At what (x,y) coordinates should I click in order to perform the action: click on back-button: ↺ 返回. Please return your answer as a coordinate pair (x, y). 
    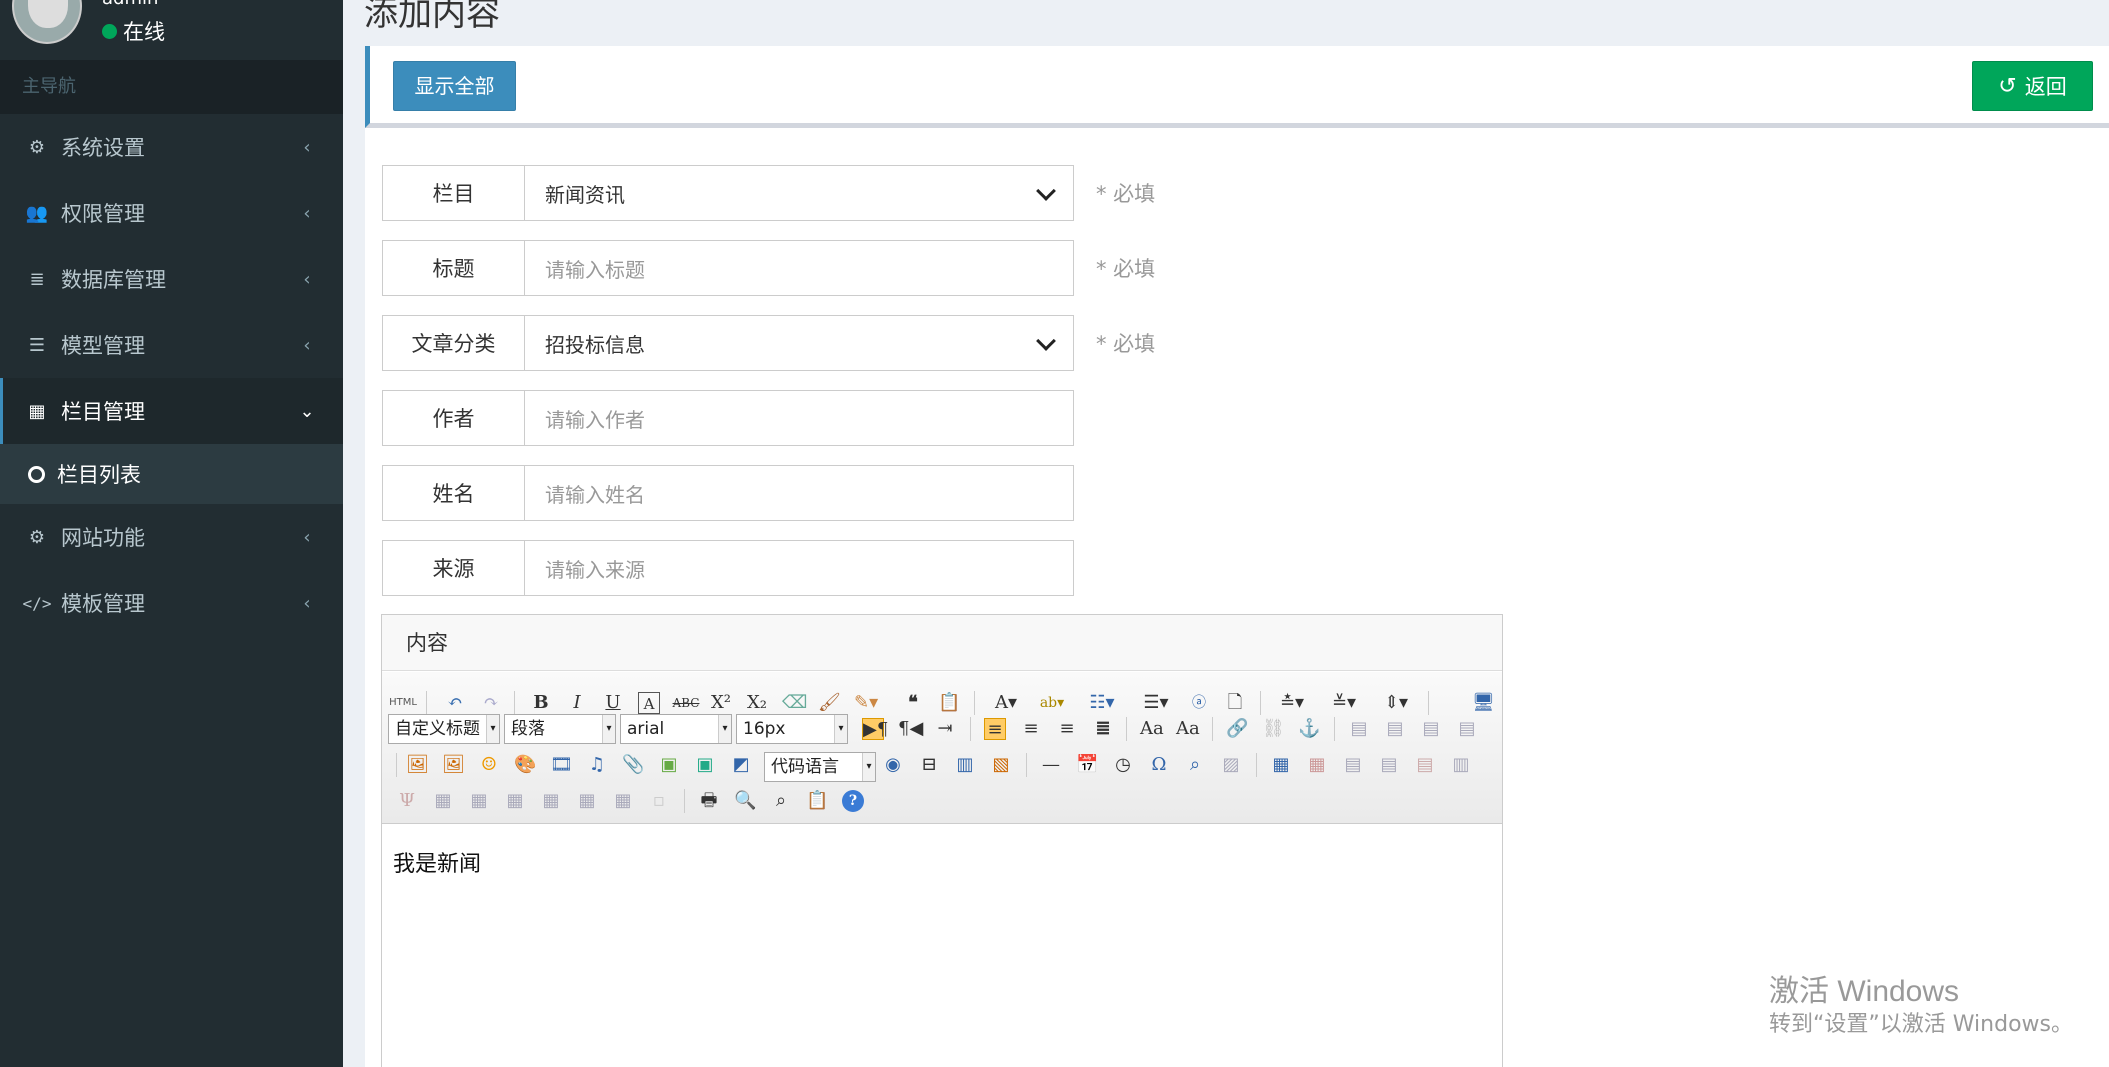
    Looking at the image, I should click on (2032, 86).